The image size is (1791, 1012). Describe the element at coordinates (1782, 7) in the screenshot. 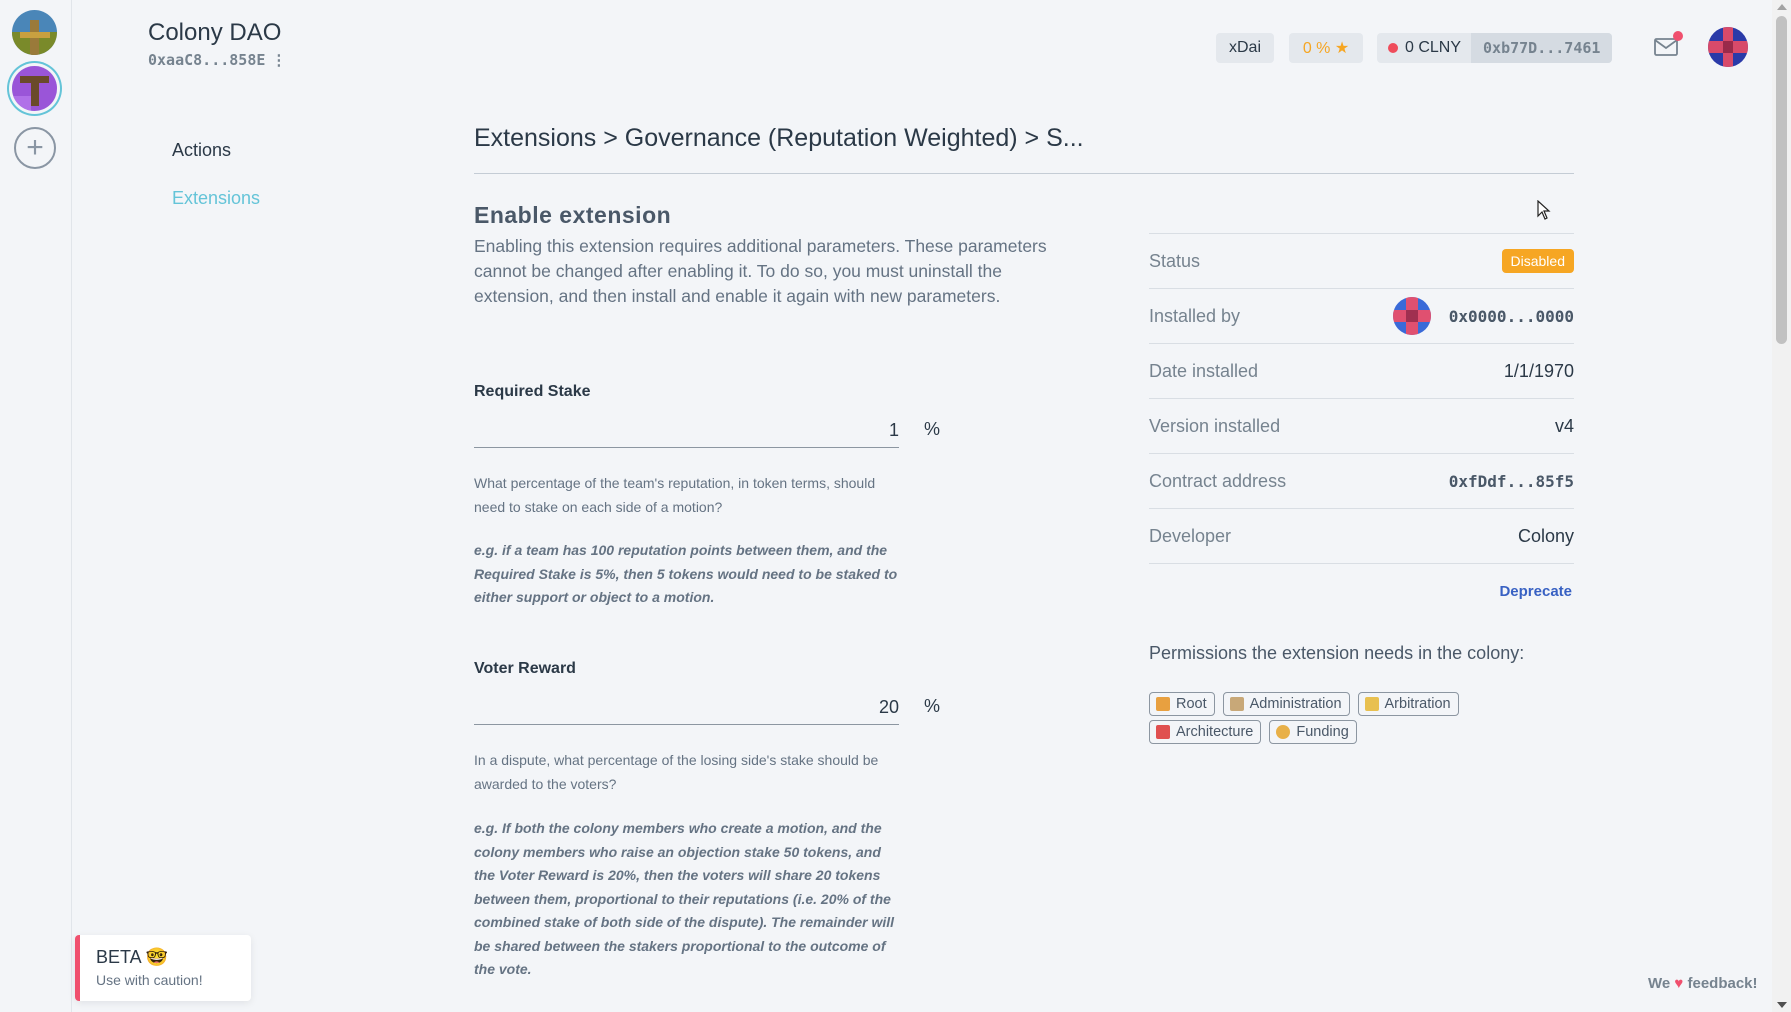

I see `scroll-up-icon` at that location.